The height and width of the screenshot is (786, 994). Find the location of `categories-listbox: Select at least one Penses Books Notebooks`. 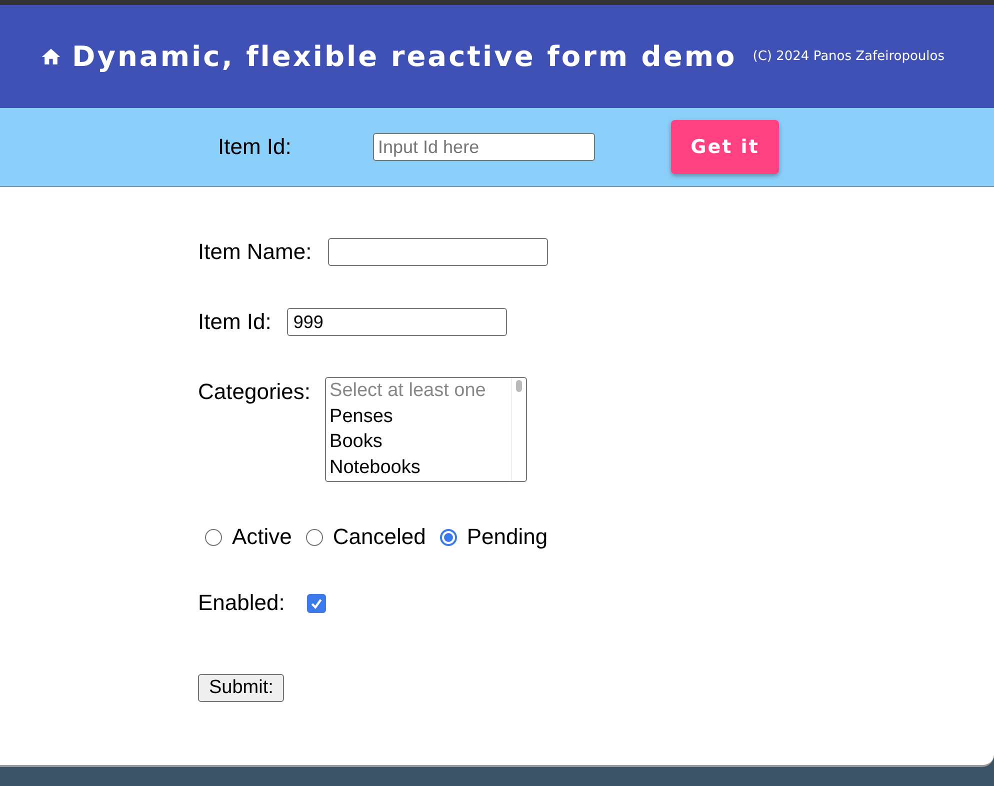

categories-listbox: Select at least one Penses Books Notebooks is located at coordinates (425, 429).